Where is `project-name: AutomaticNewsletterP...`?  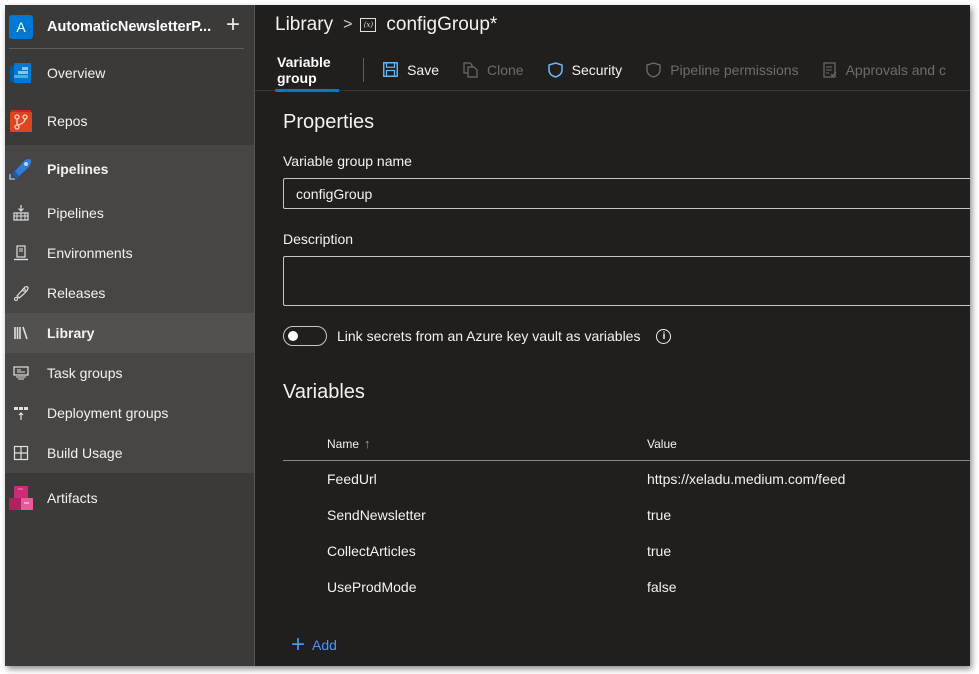 project-name: AutomaticNewsletterP... is located at coordinates (129, 27).